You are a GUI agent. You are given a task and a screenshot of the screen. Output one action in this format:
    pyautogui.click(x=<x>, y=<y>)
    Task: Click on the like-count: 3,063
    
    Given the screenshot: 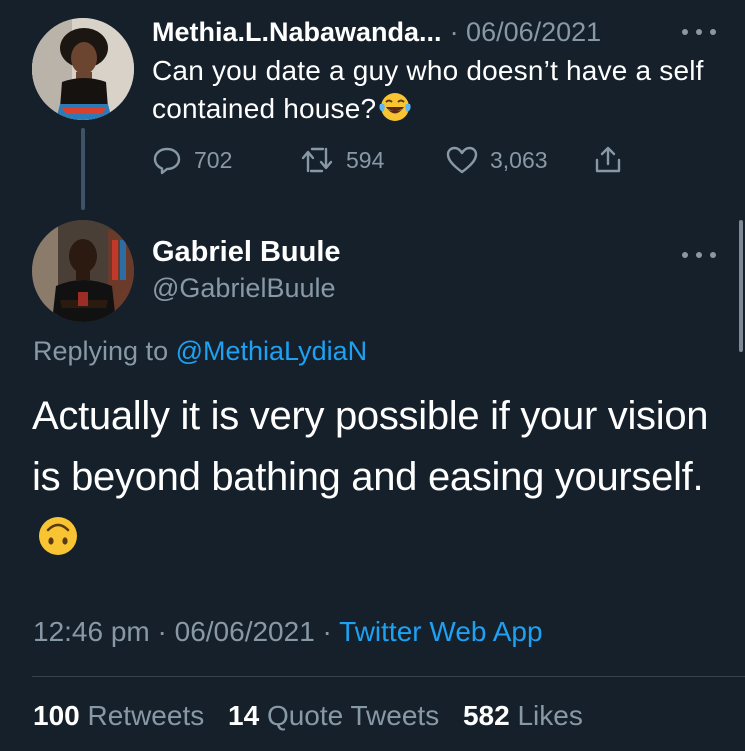 What is the action you would take?
    pyautogui.click(x=519, y=159)
    